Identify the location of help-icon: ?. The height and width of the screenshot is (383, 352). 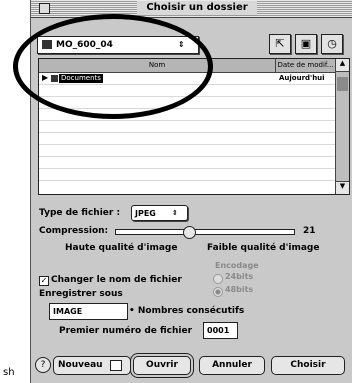
(43, 365).